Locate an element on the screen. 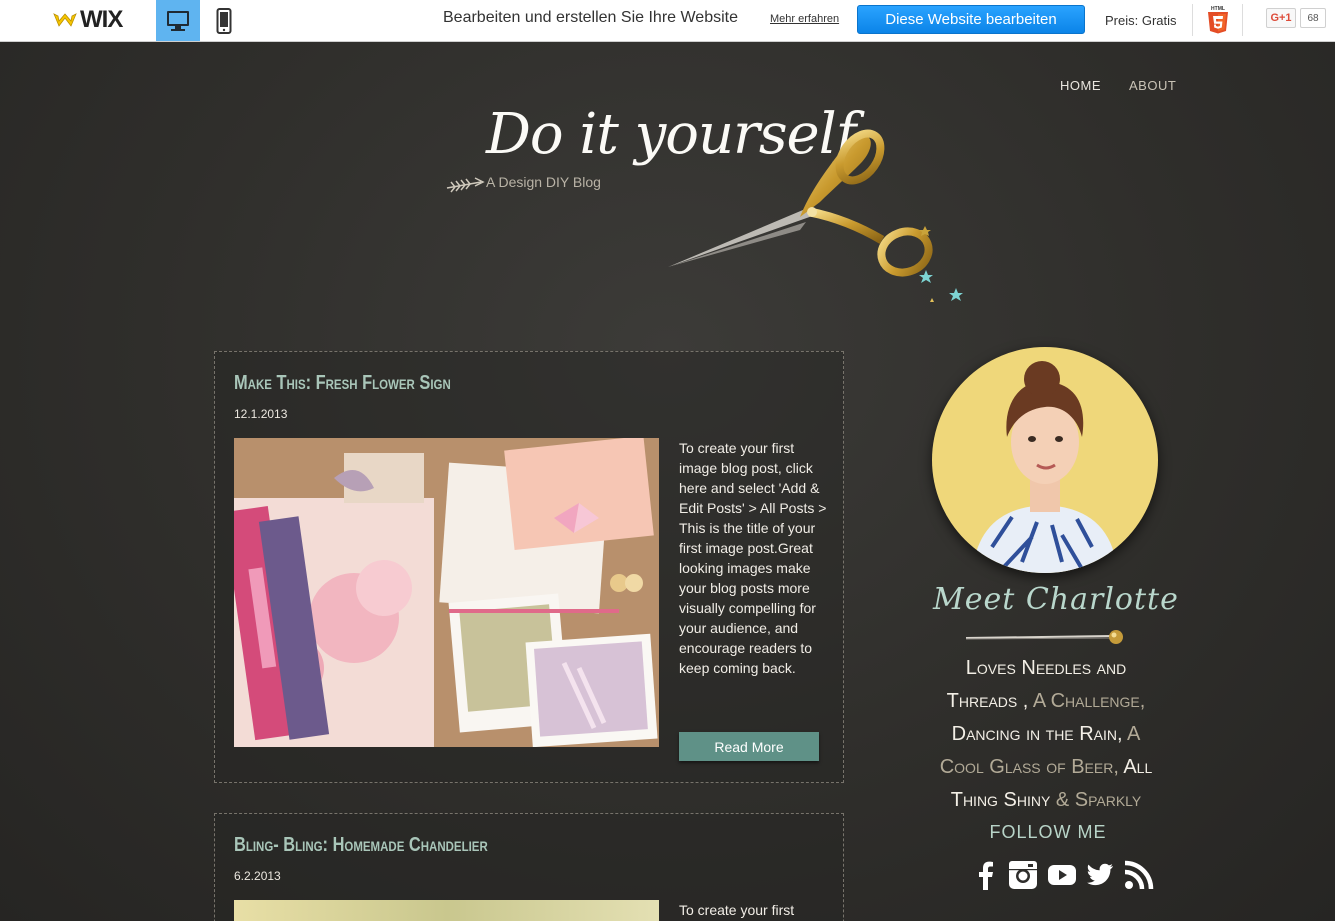 The height and width of the screenshot is (921, 1335). arrow-ornament-icon is located at coordinates (465, 185).